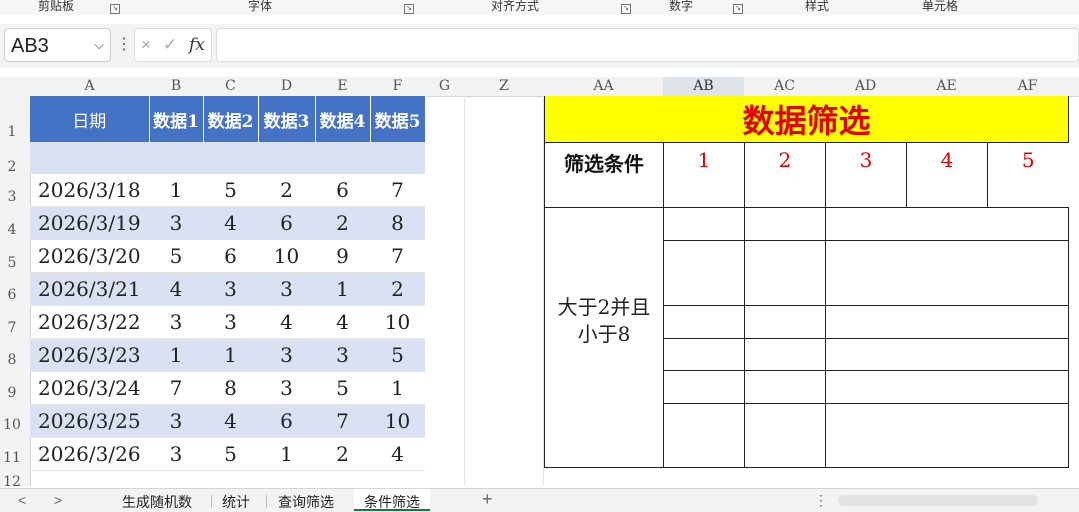 This screenshot has width=1079, height=512. What do you see at coordinates (785, 175) in the screenshot?
I see `number-header: 2` at bounding box center [785, 175].